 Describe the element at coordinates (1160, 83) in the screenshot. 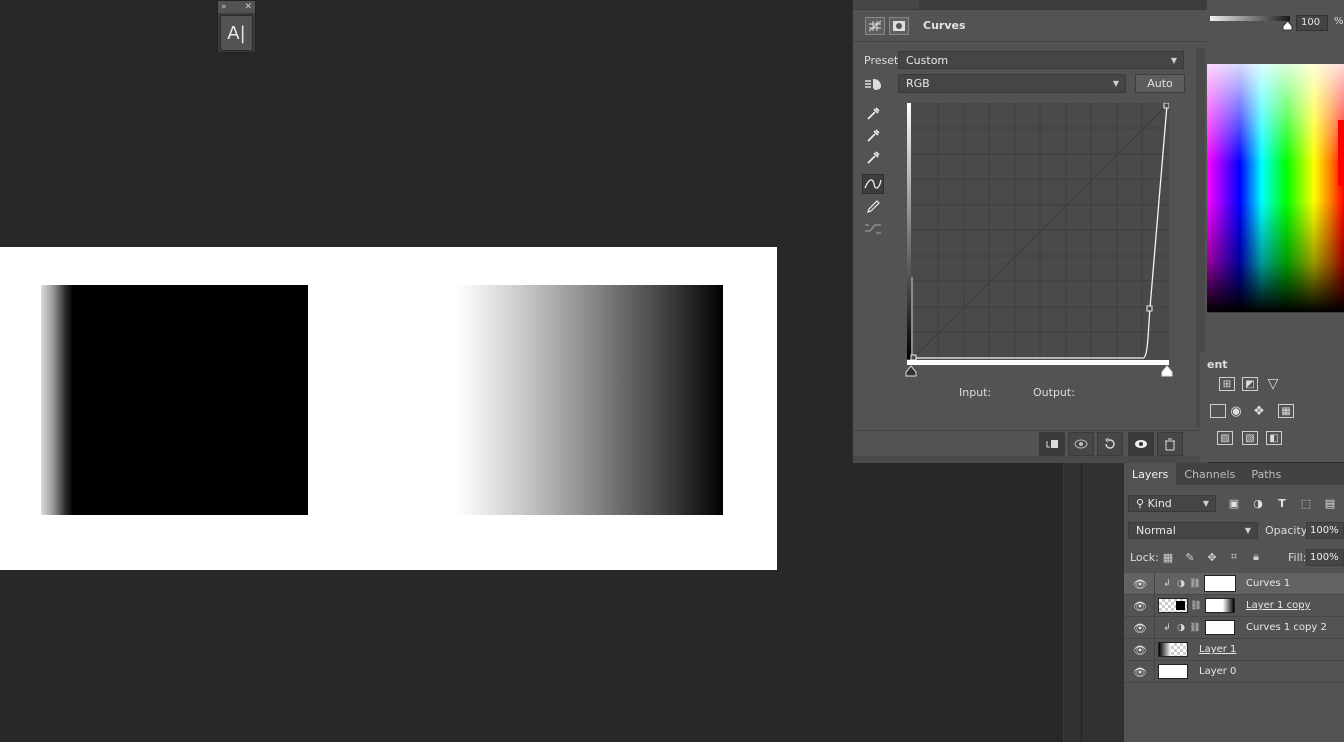

I see `auto-button: Auto` at that location.